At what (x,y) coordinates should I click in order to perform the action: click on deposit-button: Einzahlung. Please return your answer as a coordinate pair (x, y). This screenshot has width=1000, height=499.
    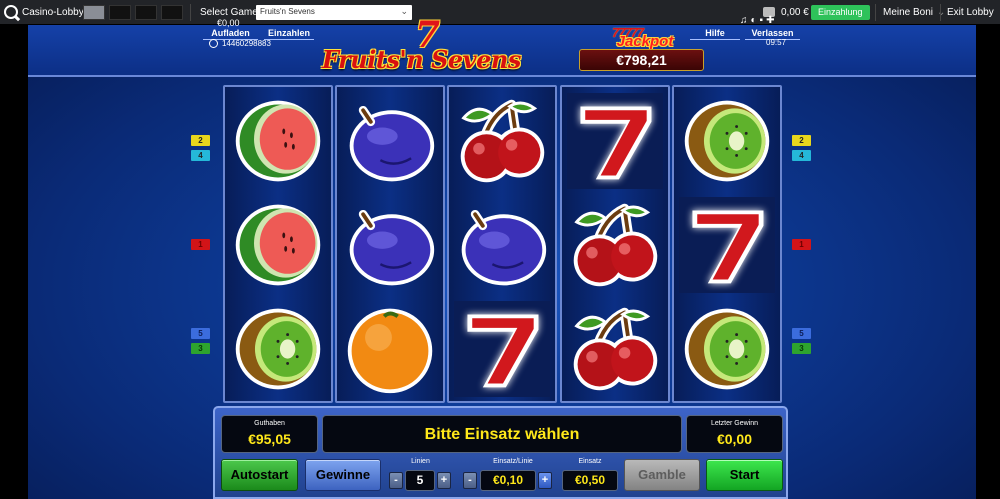
    Looking at the image, I should click on (840, 12).